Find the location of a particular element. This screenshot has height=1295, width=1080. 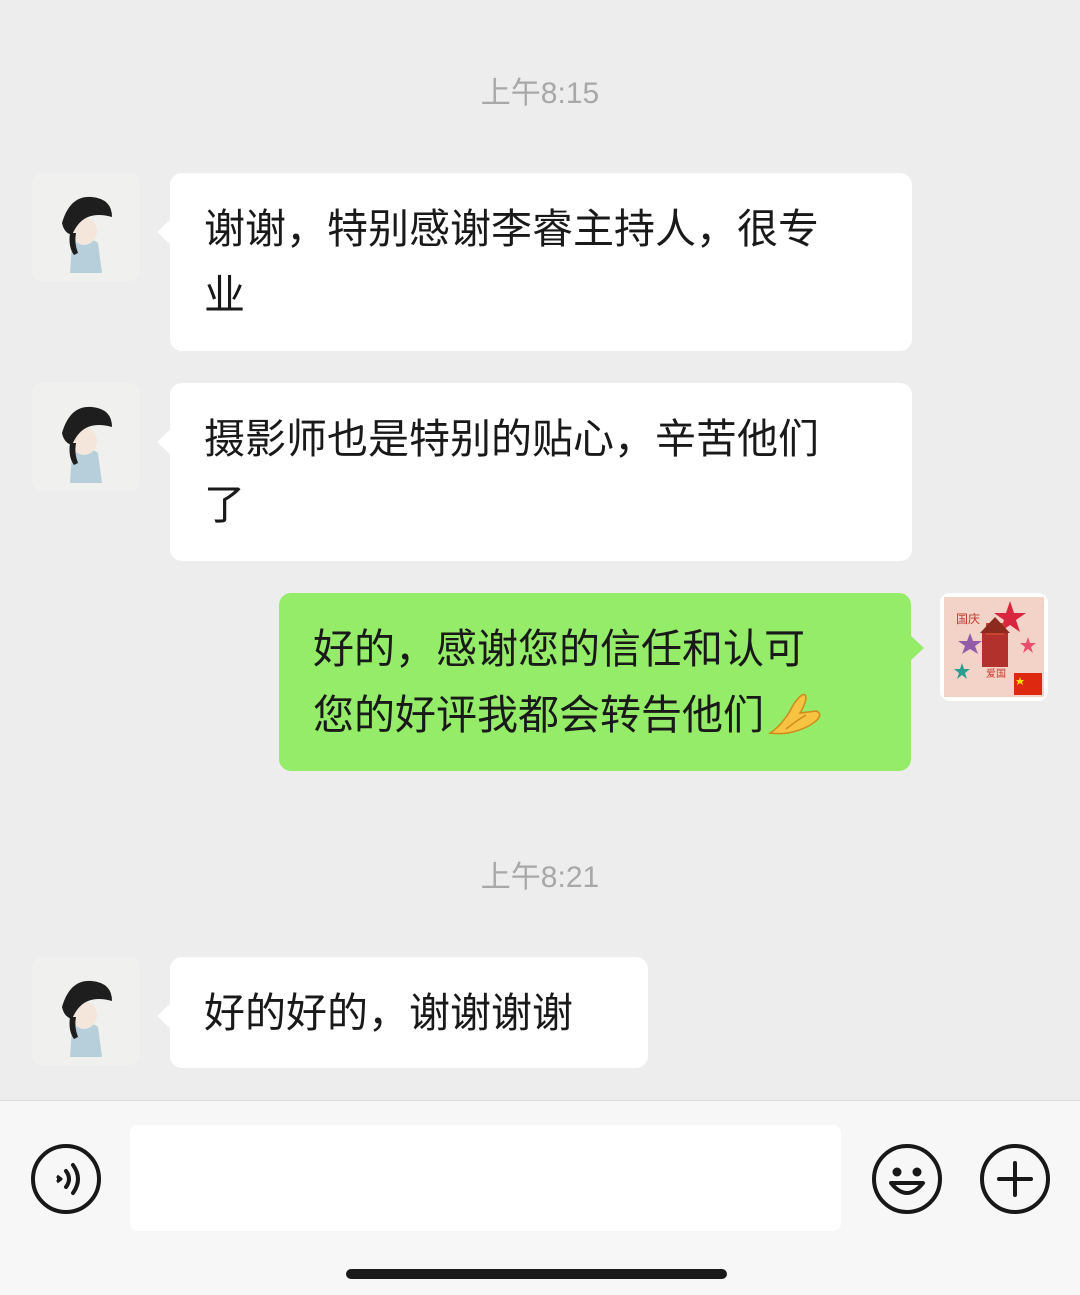

outgoing-message-bubble: 好的，感谢您的信任和认可 您的好评我都会转告他们 is located at coordinates (601, 682).